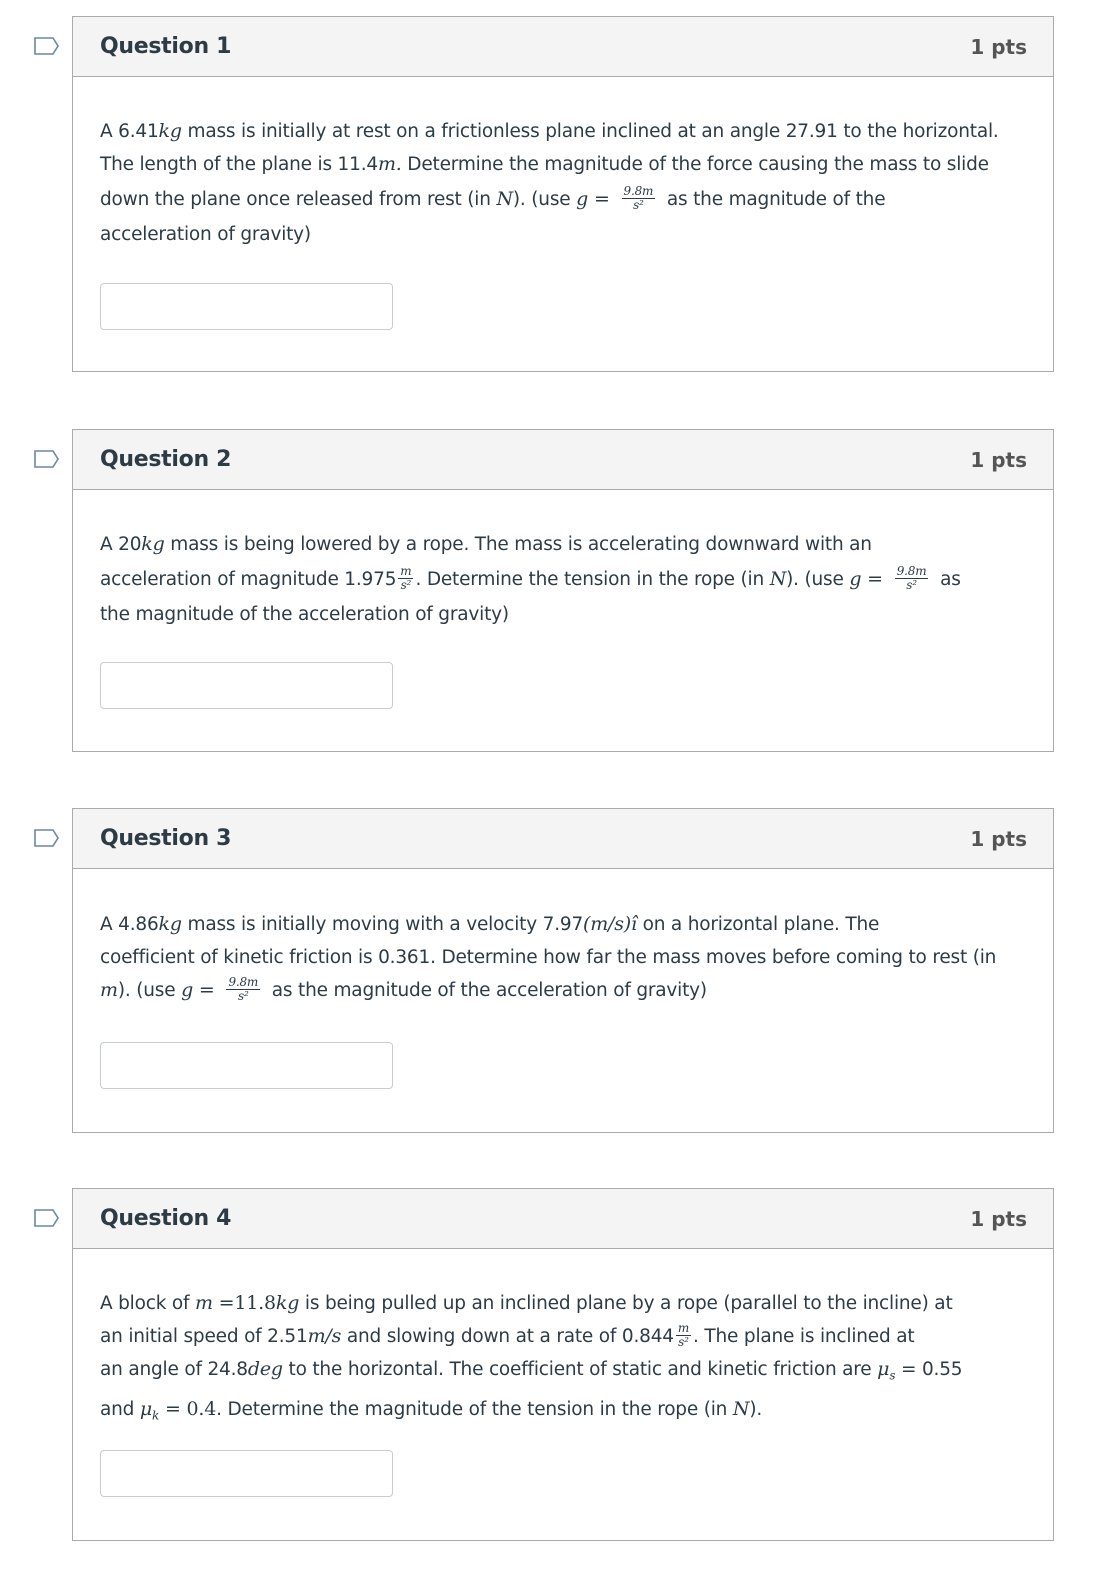  What do you see at coordinates (166, 46) in the screenshot?
I see `question-title: Question 1` at bounding box center [166, 46].